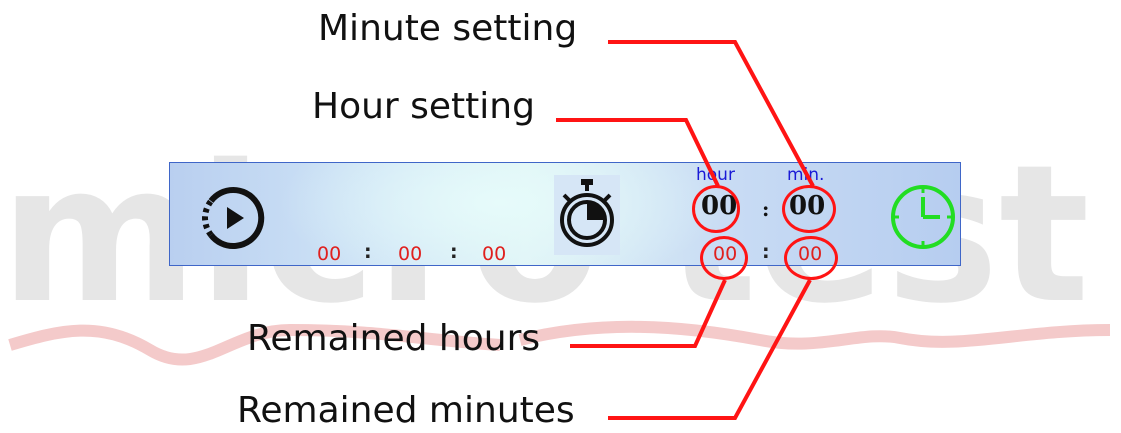 This screenshot has width=1121, height=433. Describe the element at coordinates (766, 252) in the screenshot. I see `remaining-sep: :` at that location.